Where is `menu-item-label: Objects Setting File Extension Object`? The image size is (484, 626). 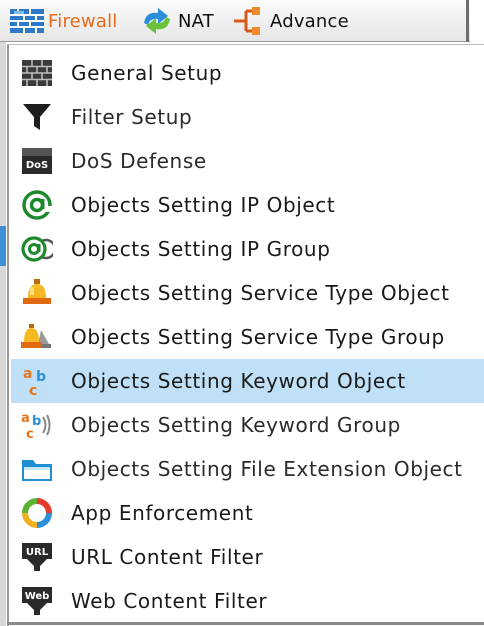 menu-item-label: Objects Setting File Extension Object is located at coordinates (267, 469).